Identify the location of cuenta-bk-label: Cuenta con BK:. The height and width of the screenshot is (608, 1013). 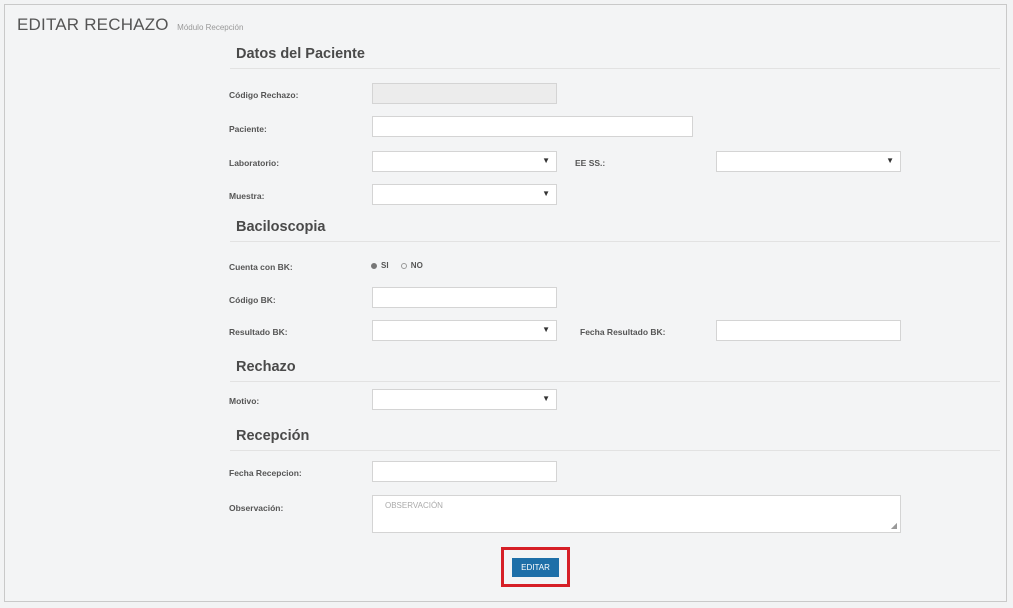
(261, 267).